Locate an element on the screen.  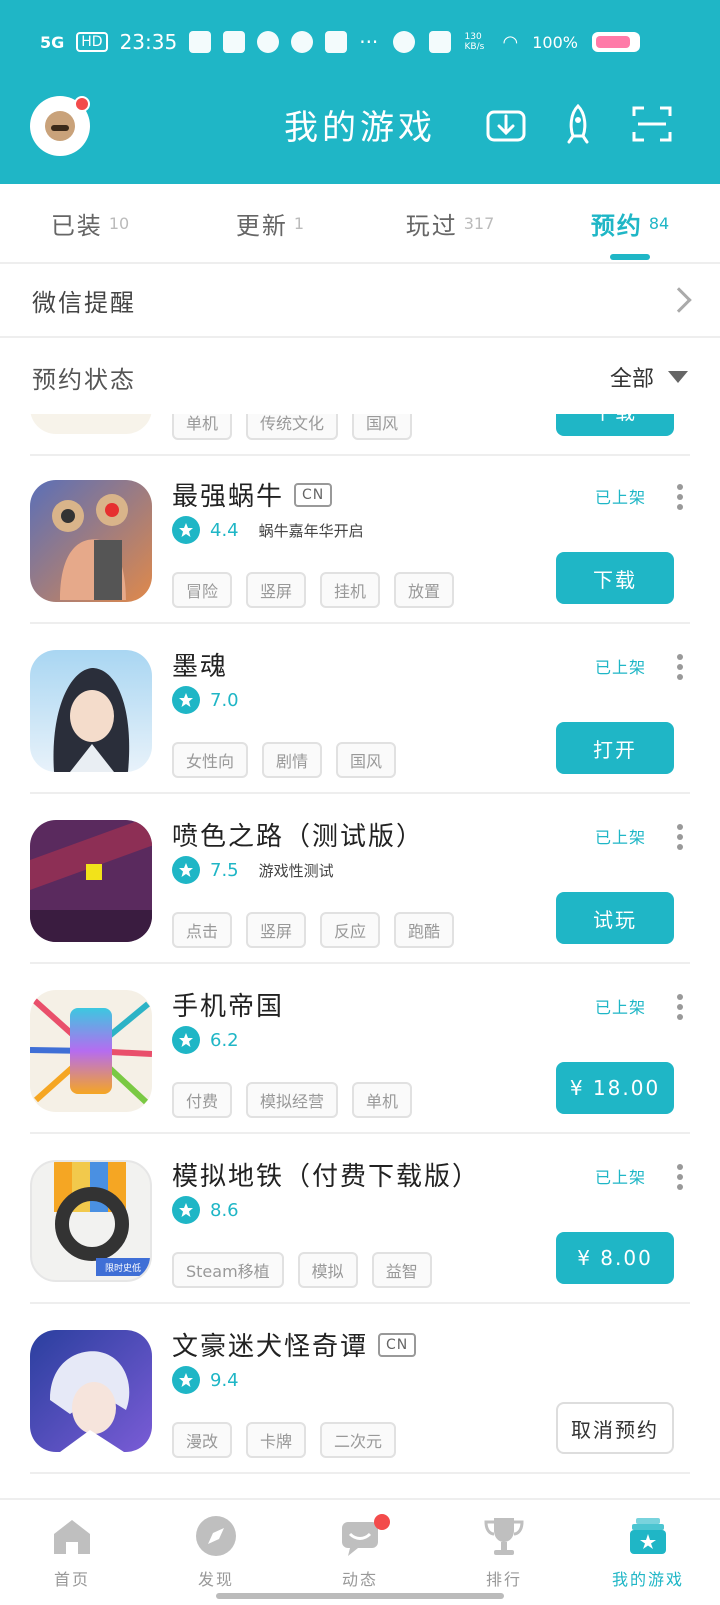
tag: 单机 is located at coordinates (382, 1100).